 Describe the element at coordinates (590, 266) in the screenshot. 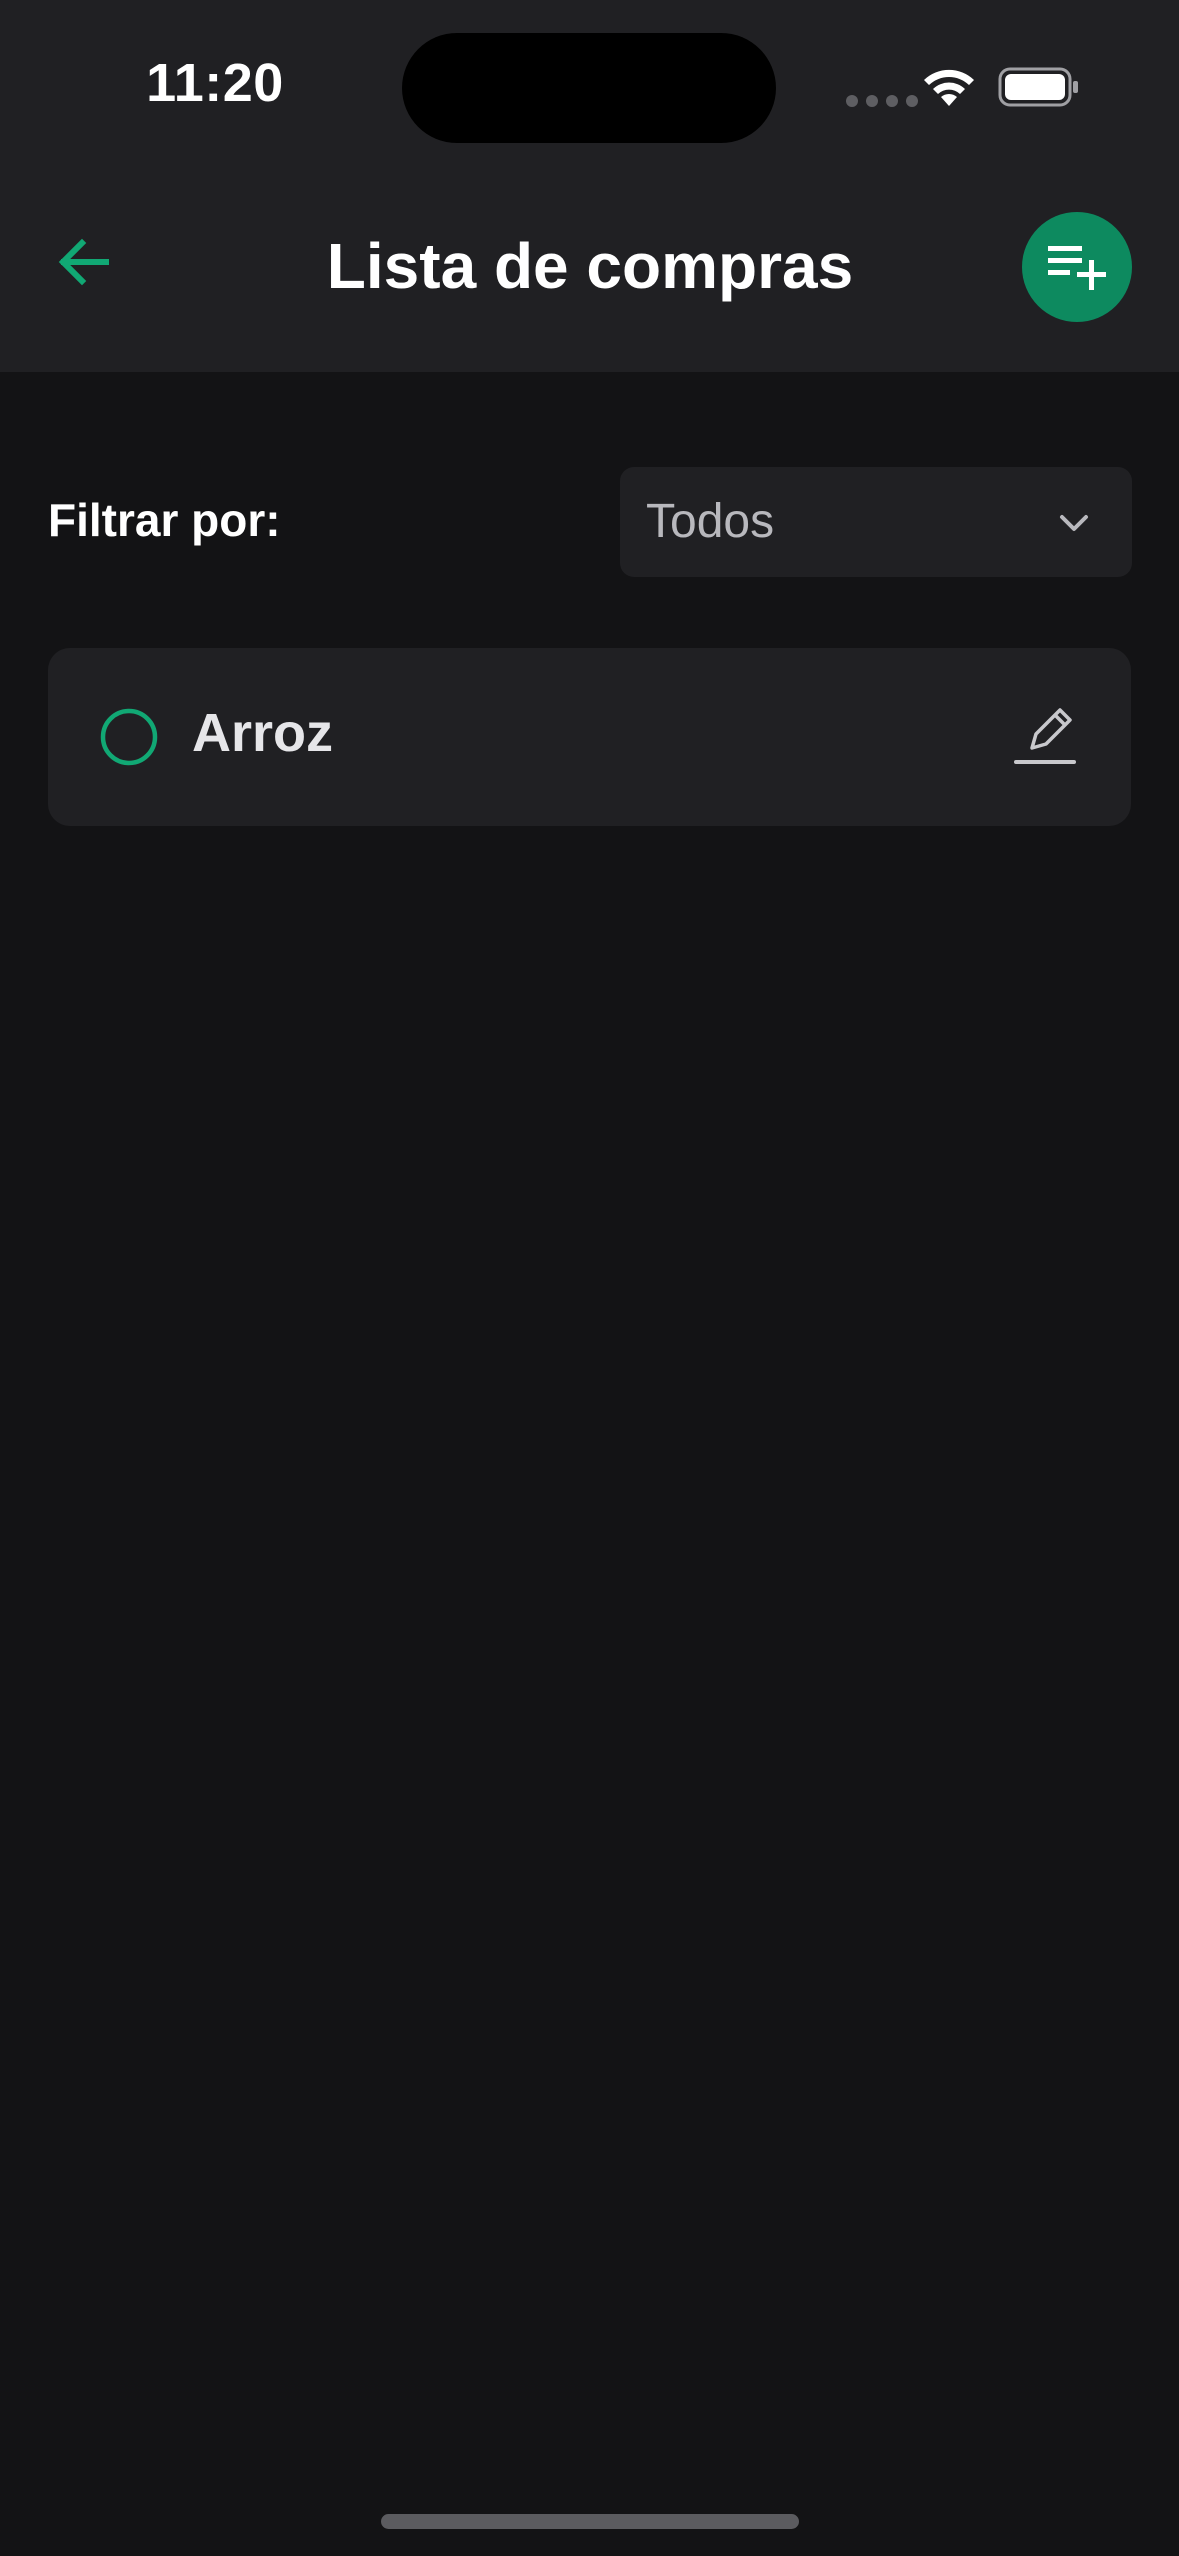

I see `page-title: Lista de compras` at that location.